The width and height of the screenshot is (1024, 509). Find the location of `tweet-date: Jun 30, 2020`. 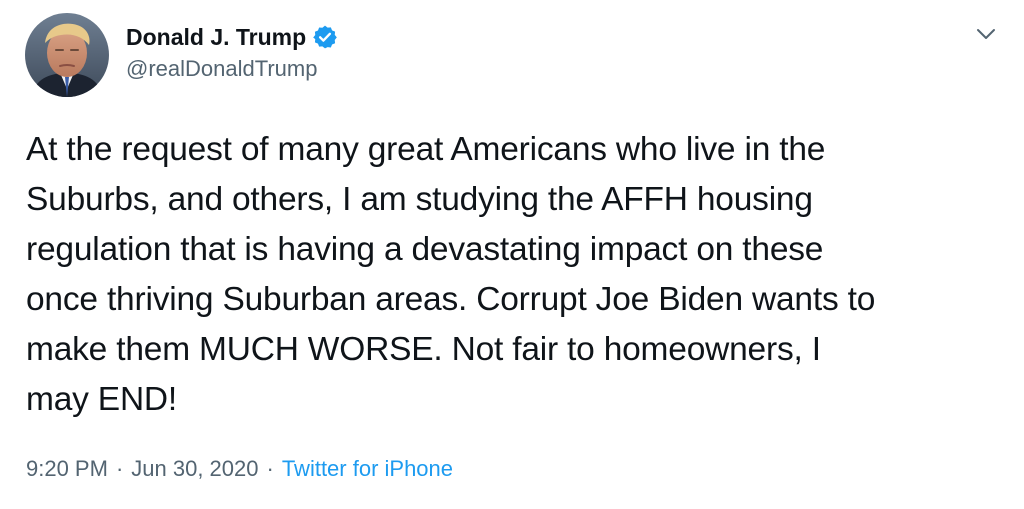

tweet-date: Jun 30, 2020 is located at coordinates (194, 469).